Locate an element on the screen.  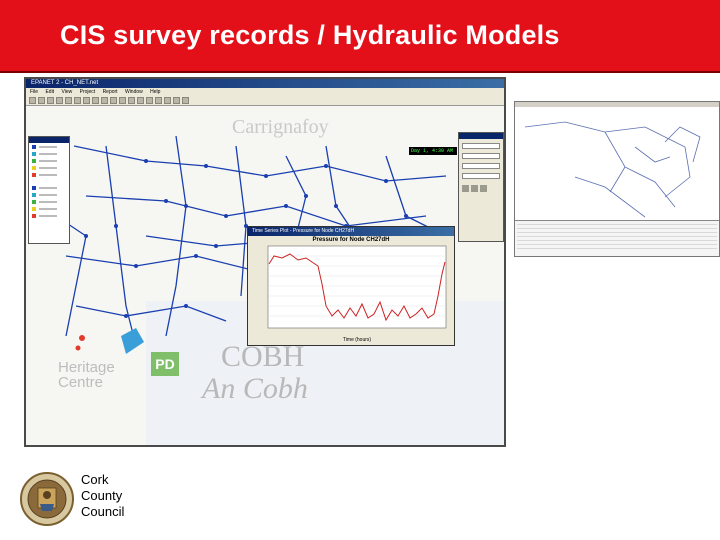
browser-panel is located at coordinates (481, 187).